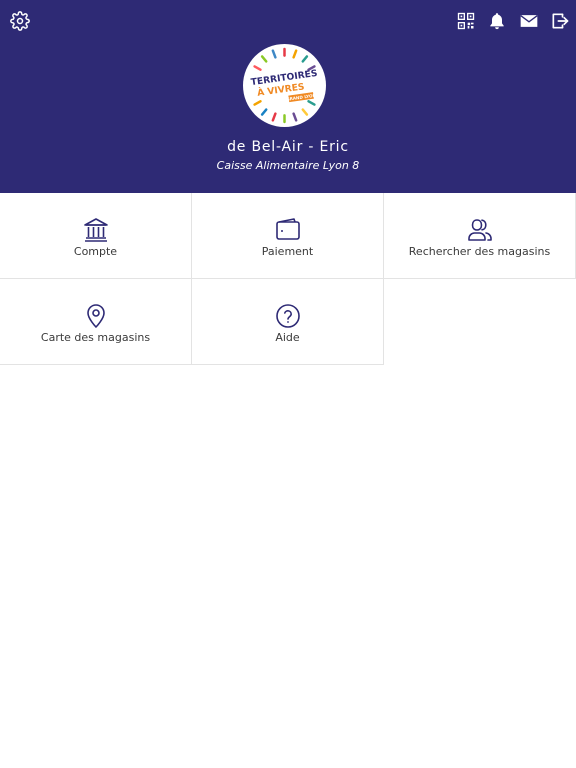 This screenshot has width=576, height=768. I want to click on menu-item-label: Rechercher des magasins, so click(479, 251).